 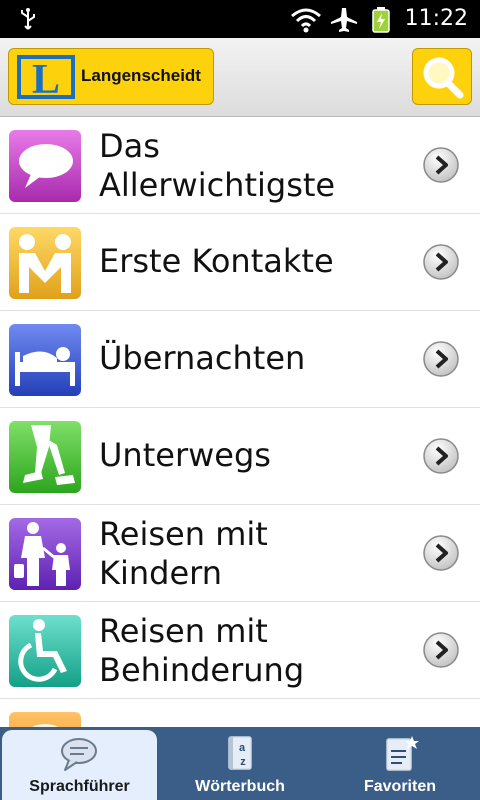 What do you see at coordinates (45, 554) in the screenshot?
I see `parent-child-icon` at bounding box center [45, 554].